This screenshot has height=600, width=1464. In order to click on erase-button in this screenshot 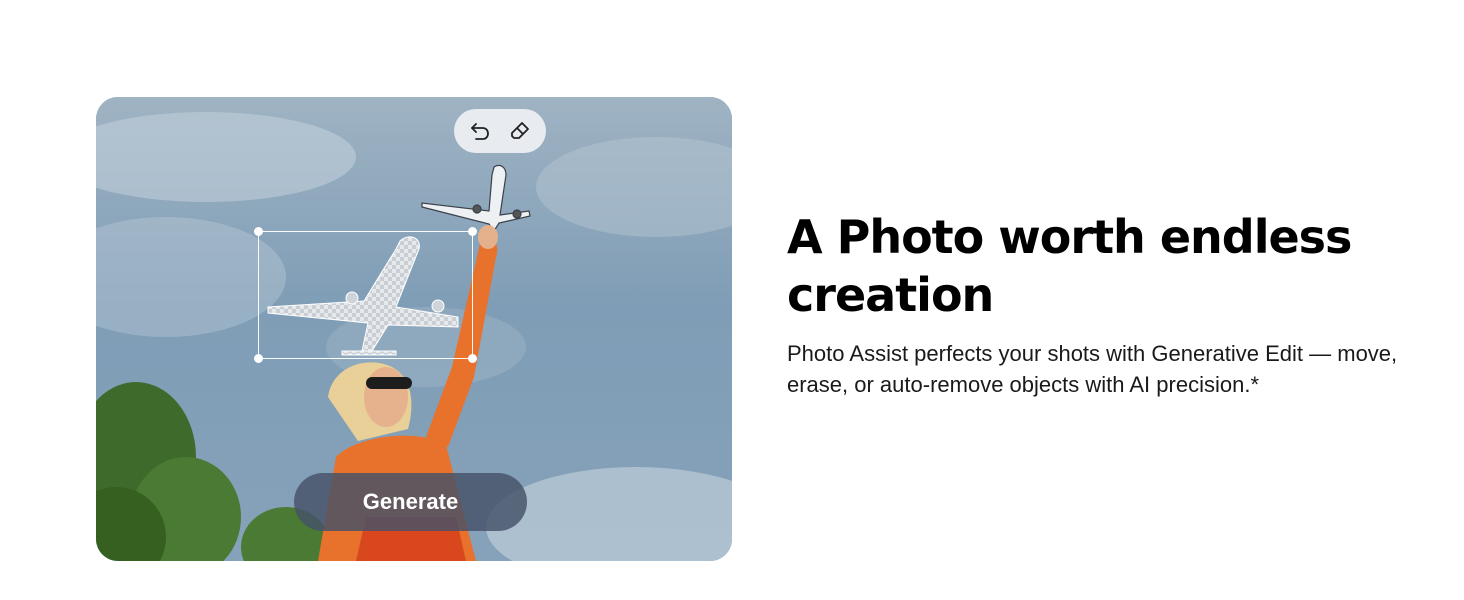, I will do `click(520, 131)`.